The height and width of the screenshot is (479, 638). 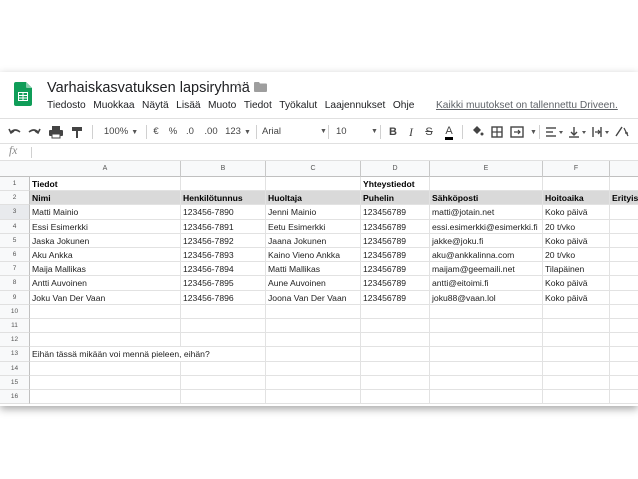 I want to click on cell: Nimi, so click(x=105, y=198).